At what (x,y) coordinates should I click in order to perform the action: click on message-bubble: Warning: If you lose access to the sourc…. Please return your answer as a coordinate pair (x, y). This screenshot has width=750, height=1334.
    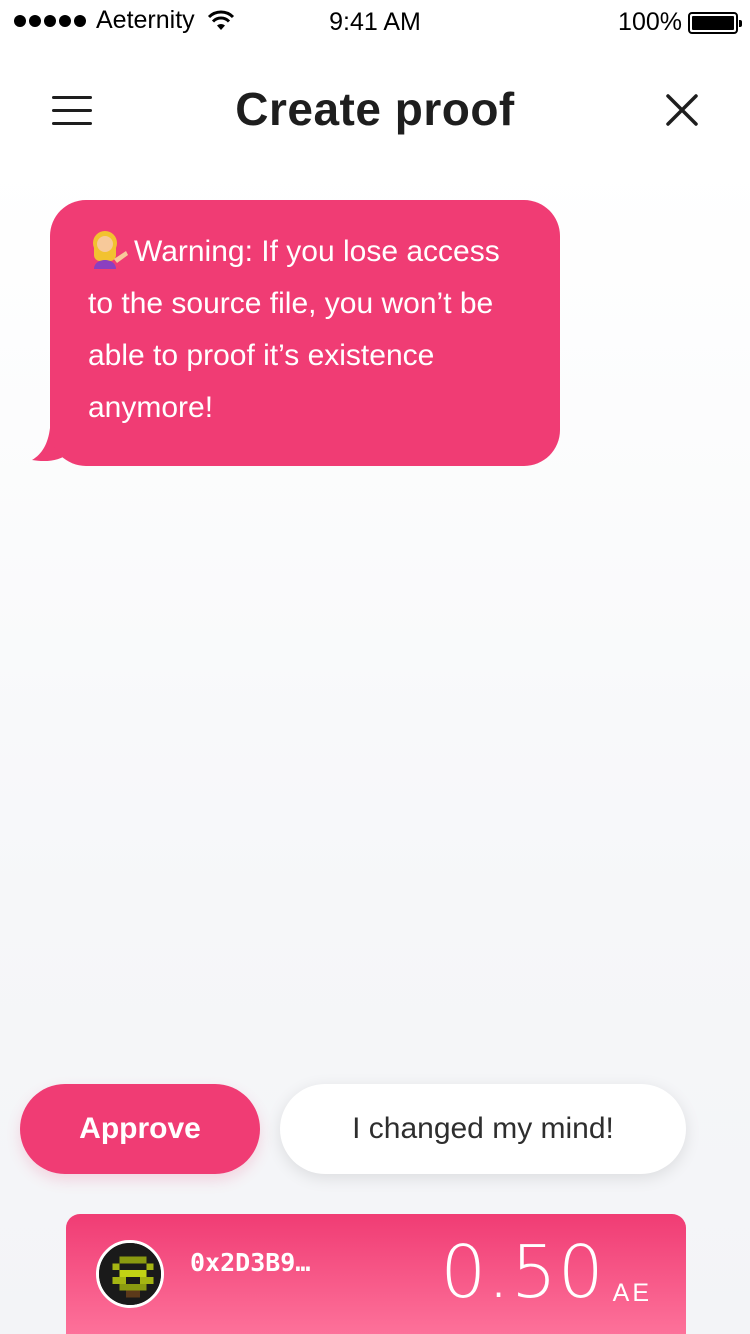
    Looking at the image, I should click on (305, 333).